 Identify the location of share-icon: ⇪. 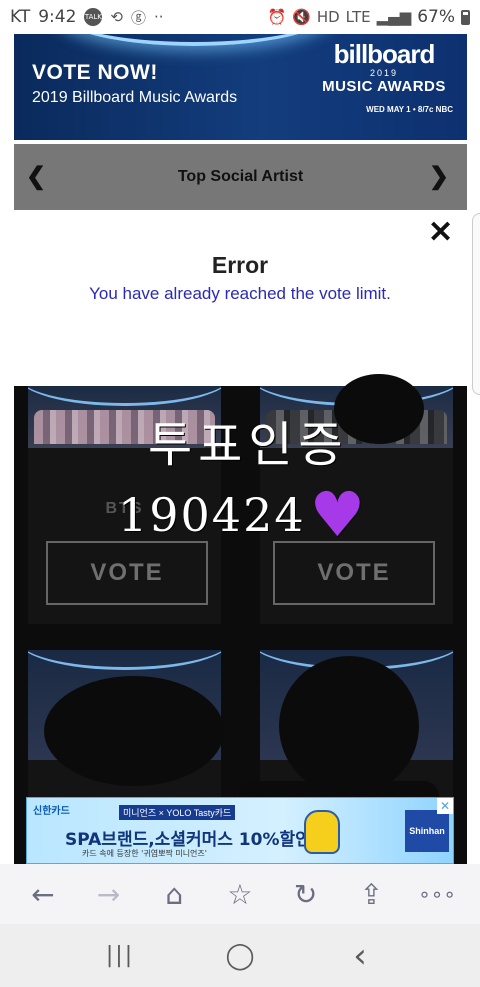
(371, 894).